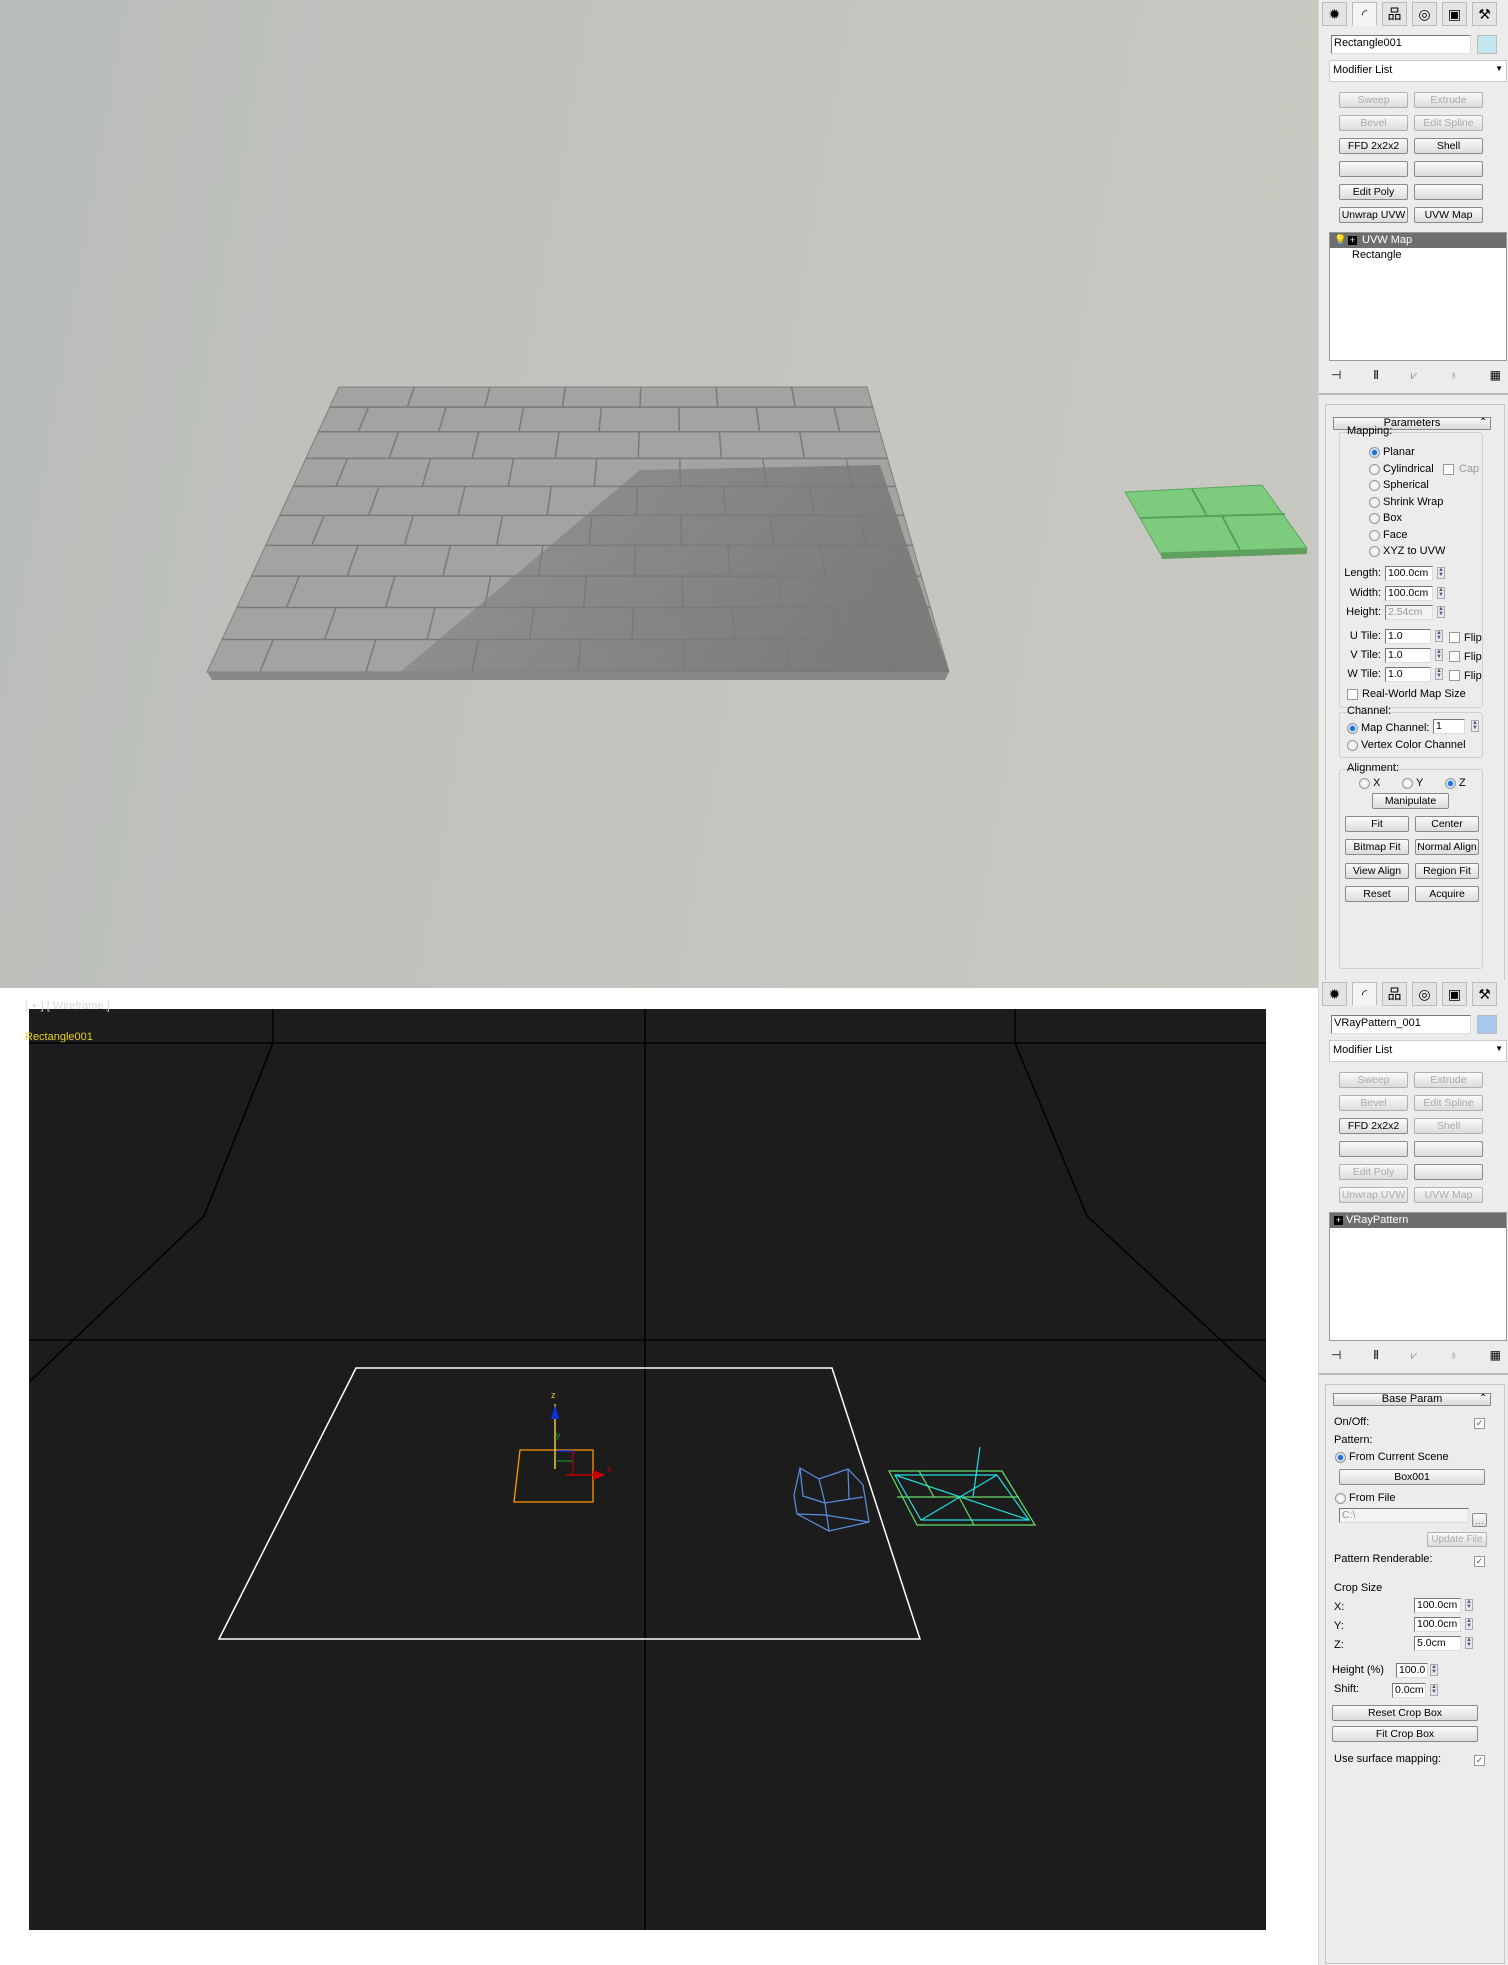 Image resolution: width=1508 pixels, height=1965 pixels. I want to click on bitmap-fit-button: Bitmap Fit, so click(1377, 847).